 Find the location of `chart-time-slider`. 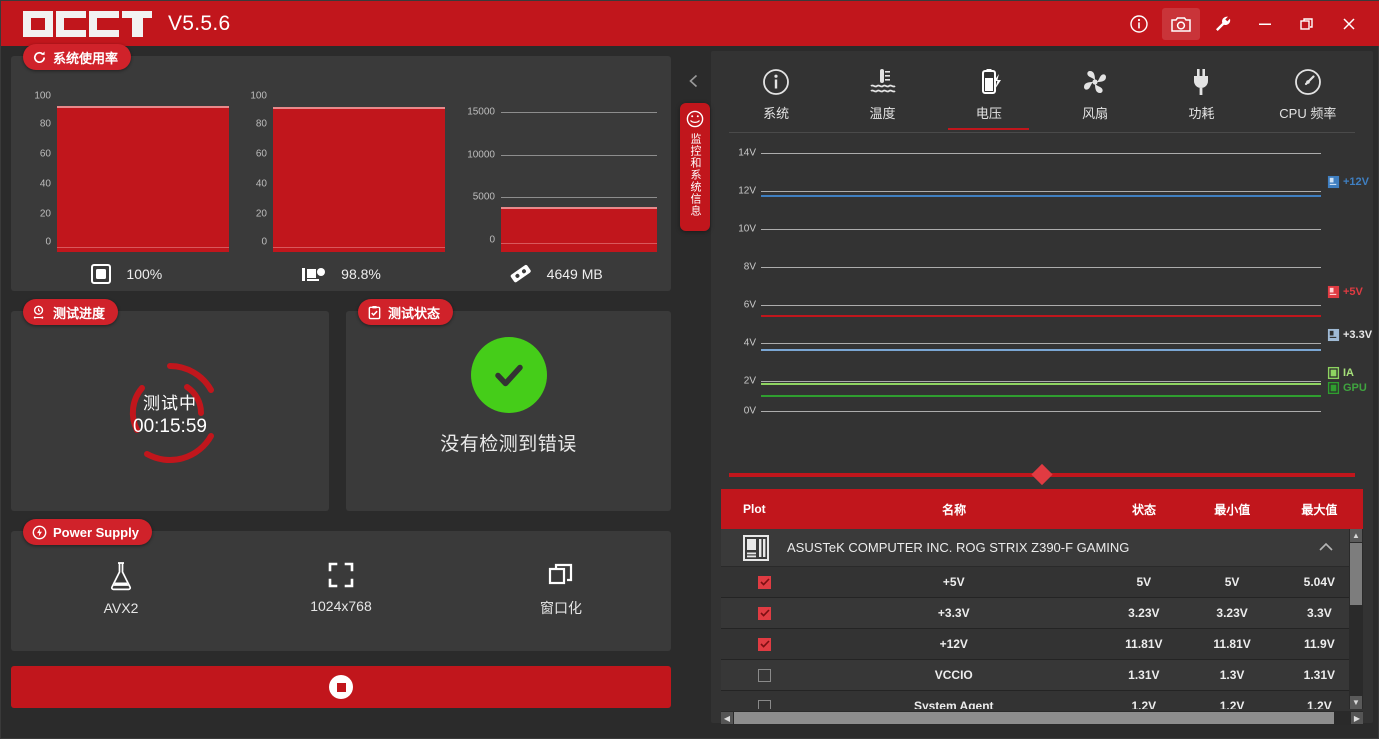

chart-time-slider is located at coordinates (1042, 474).